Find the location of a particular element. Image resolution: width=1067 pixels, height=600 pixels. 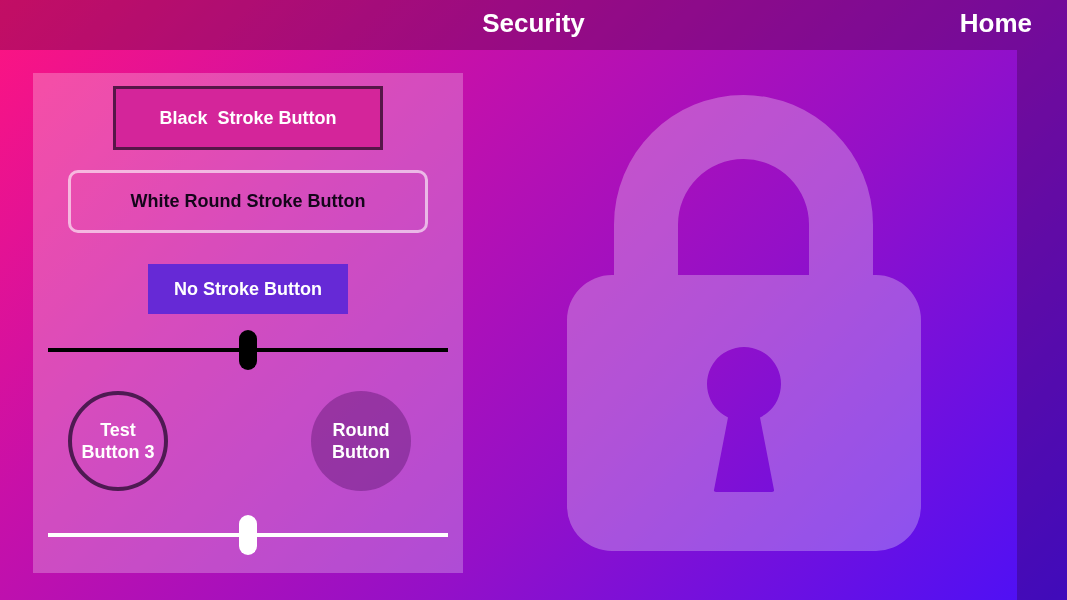

home-link: Home is located at coordinates (995, 23).